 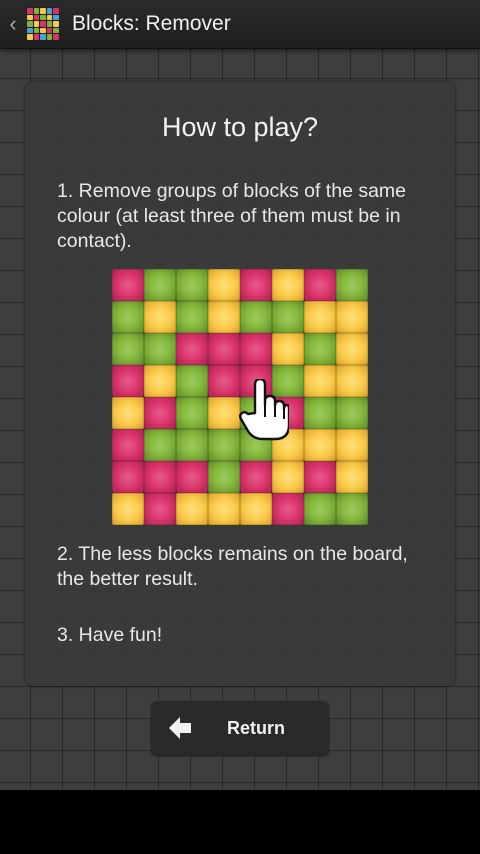 I want to click on instruction-step-3: 3. Have fun!, so click(x=110, y=635).